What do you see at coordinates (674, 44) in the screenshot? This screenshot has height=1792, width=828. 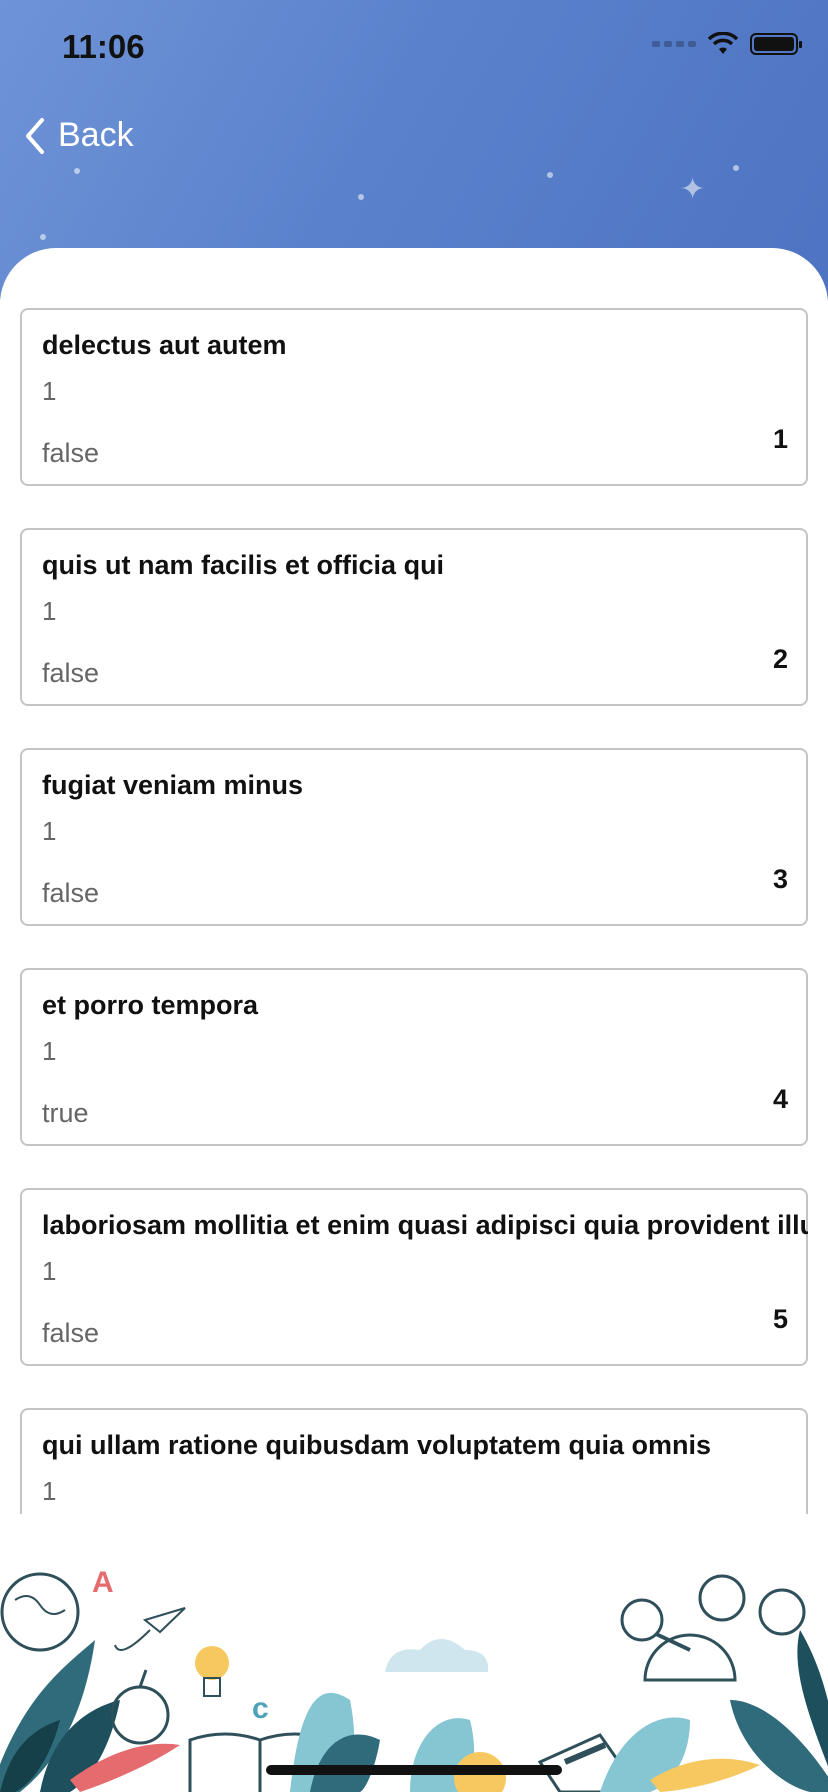 I see `cellular-signal-icon` at bounding box center [674, 44].